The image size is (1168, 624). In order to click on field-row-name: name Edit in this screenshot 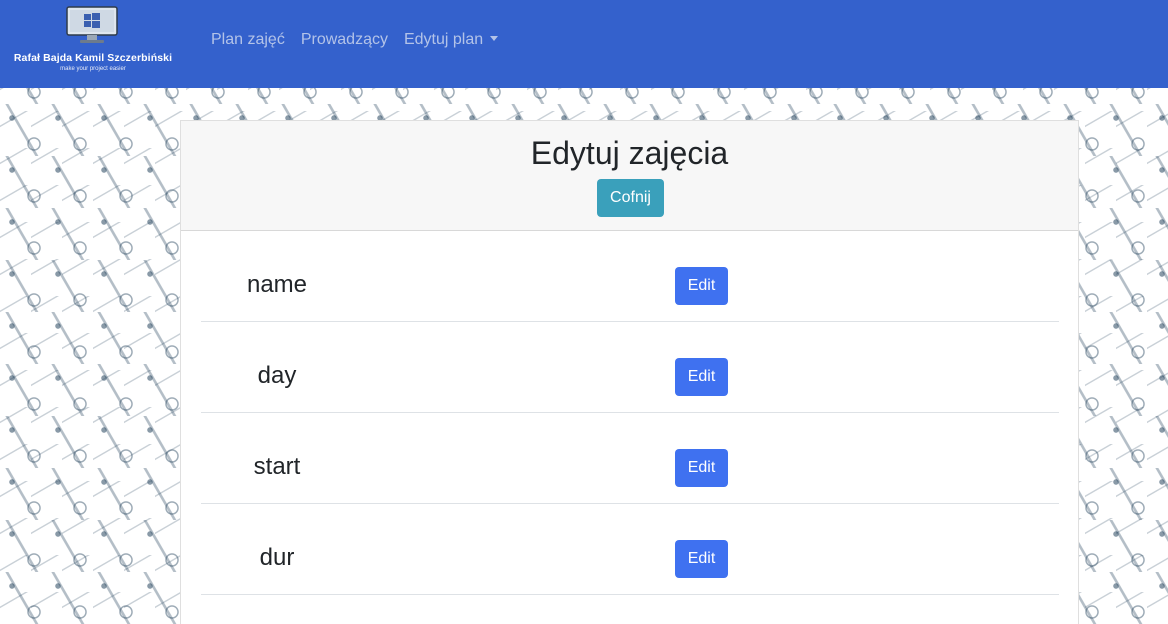, I will do `click(630, 276)`.